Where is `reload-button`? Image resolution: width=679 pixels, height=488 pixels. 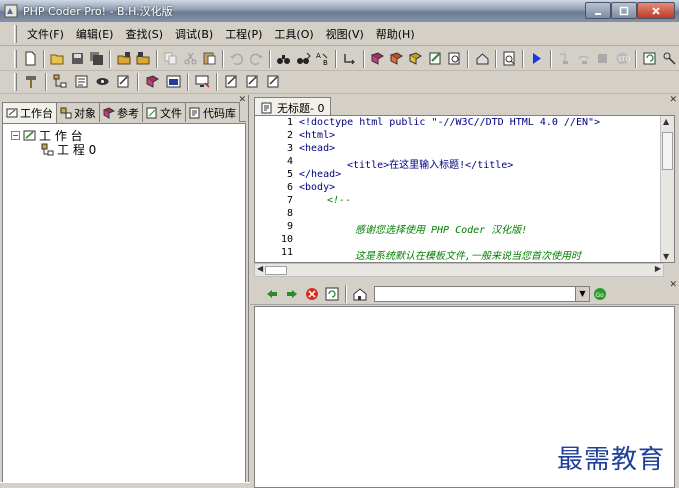
reload-button is located at coordinates (332, 294).